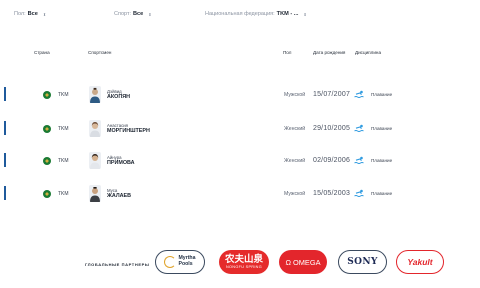 The image size is (480, 288). I want to click on column-header-country: Страна, so click(42, 52).